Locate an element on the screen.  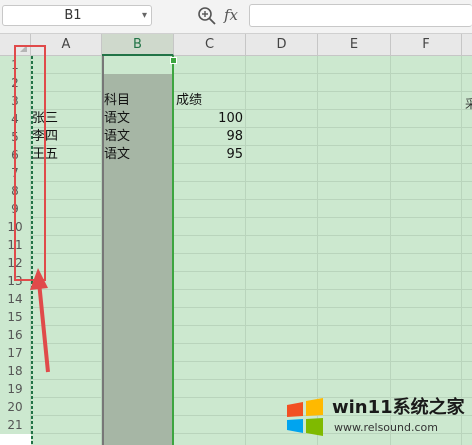
column-header-b: B is located at coordinates (138, 45).